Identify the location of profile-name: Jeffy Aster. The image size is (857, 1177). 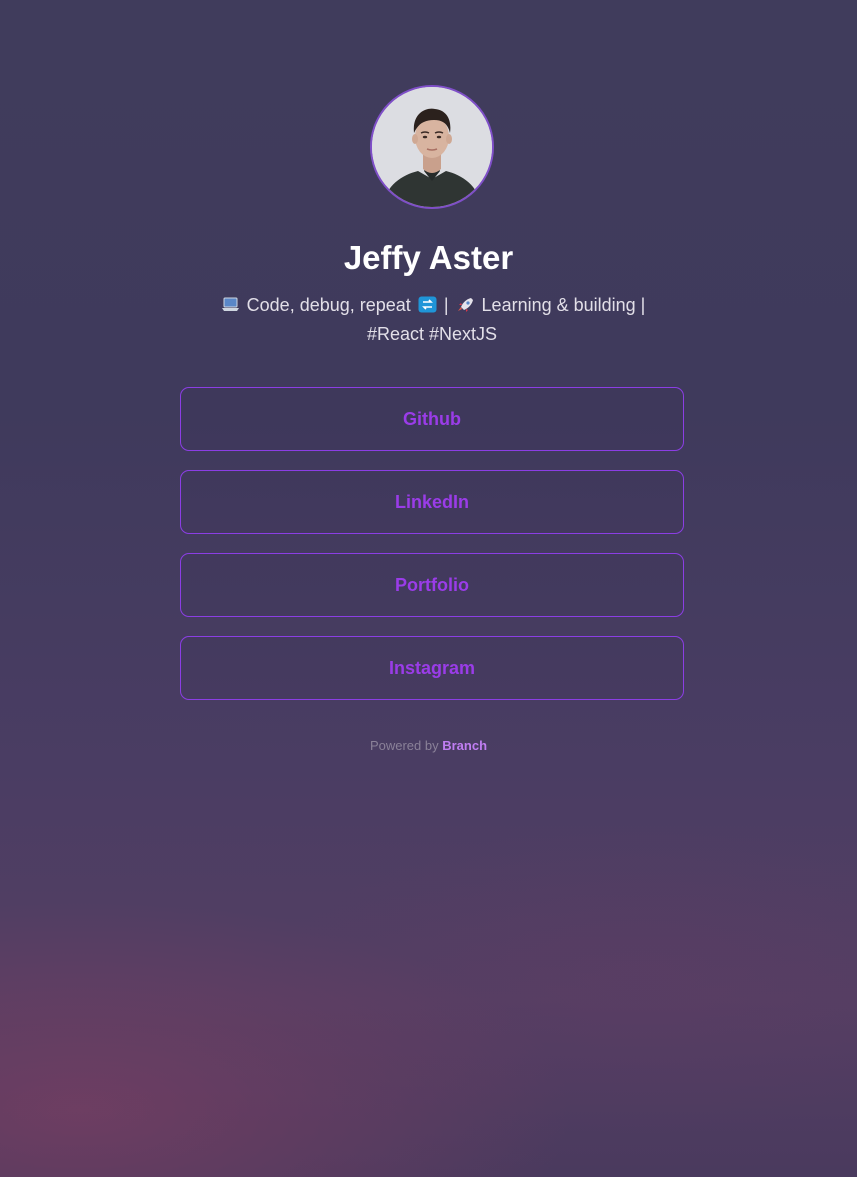
(428, 257).